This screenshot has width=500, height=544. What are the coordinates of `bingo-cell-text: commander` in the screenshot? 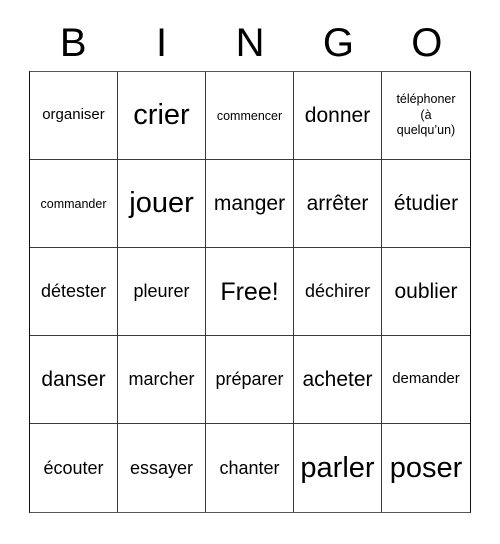 It's located at (73, 203).